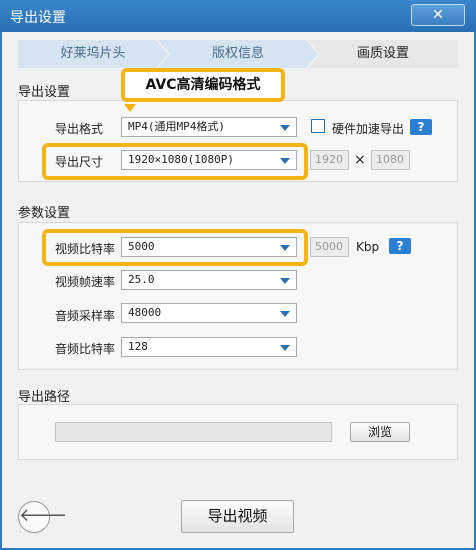 This screenshot has height=550, width=476. What do you see at coordinates (145, 312) in the screenshot?
I see `sample-rate-value: 48000` at bounding box center [145, 312].